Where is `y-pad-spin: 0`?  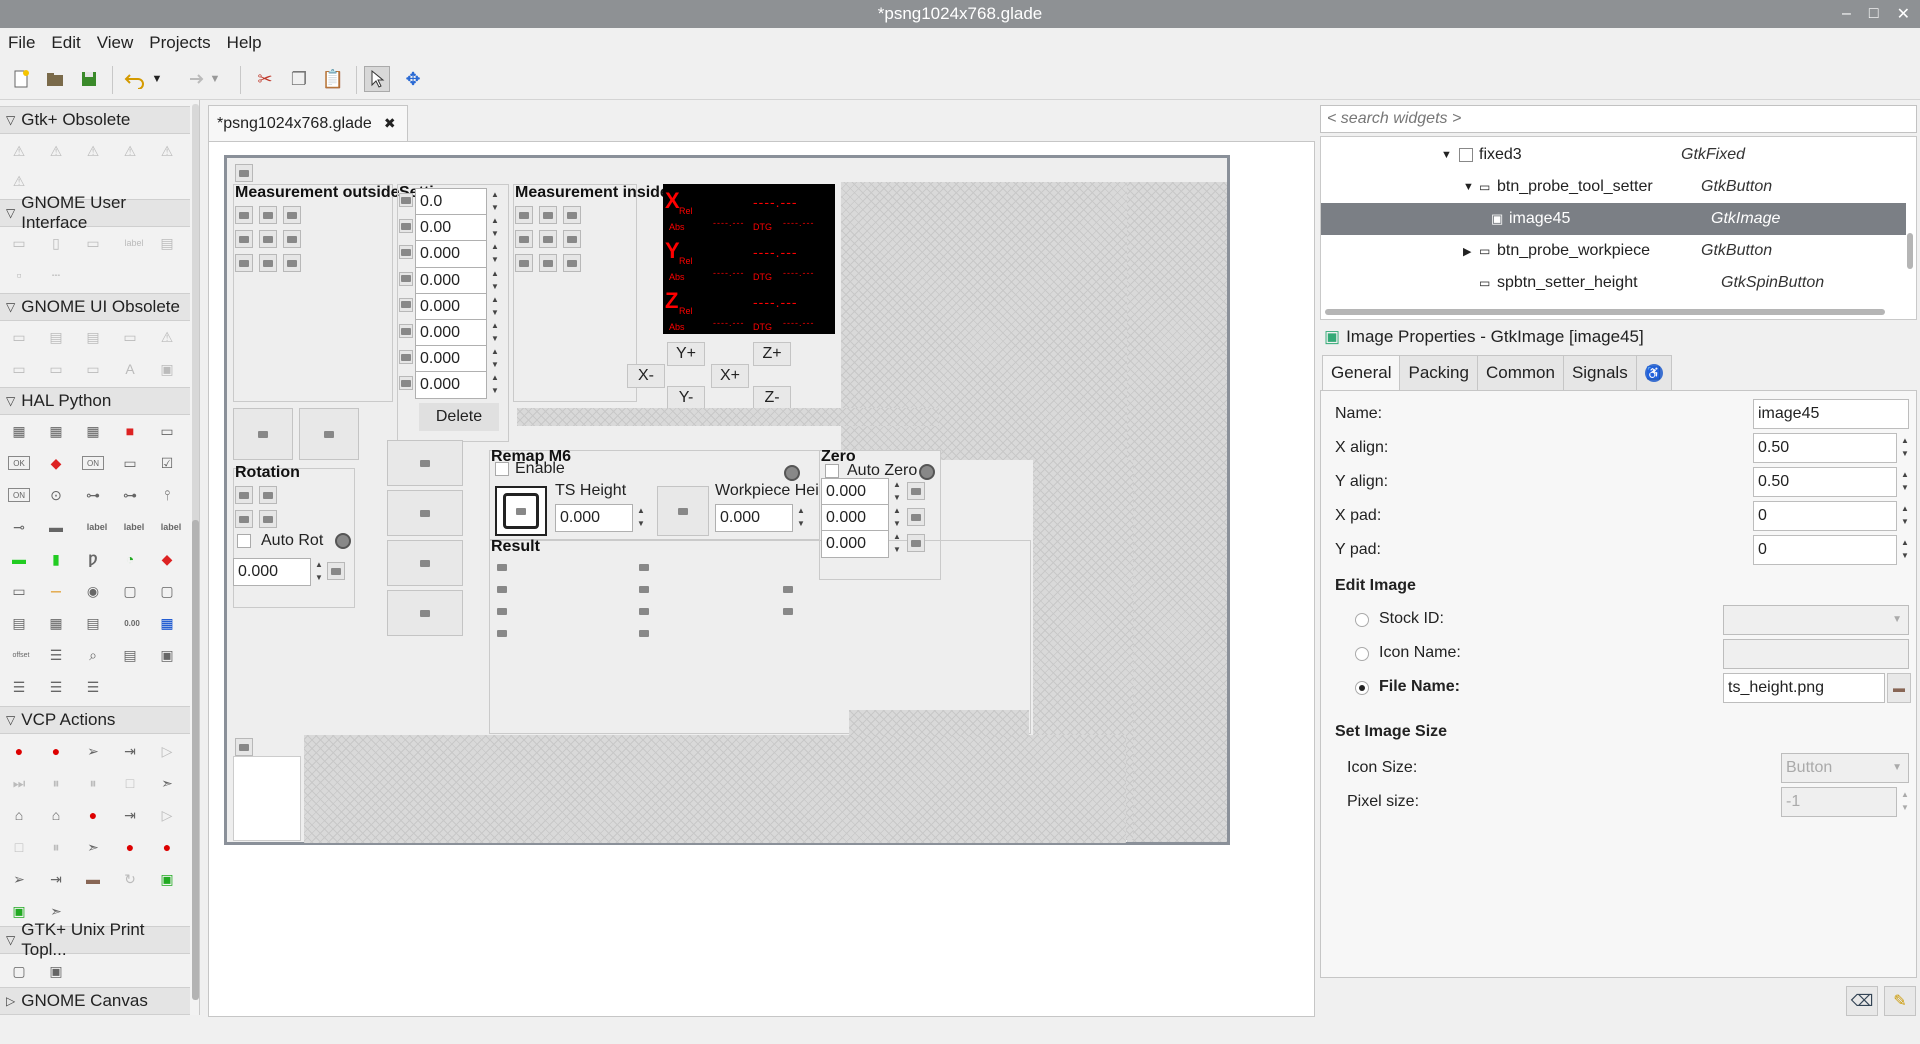 y-pad-spin: 0 is located at coordinates (1825, 550).